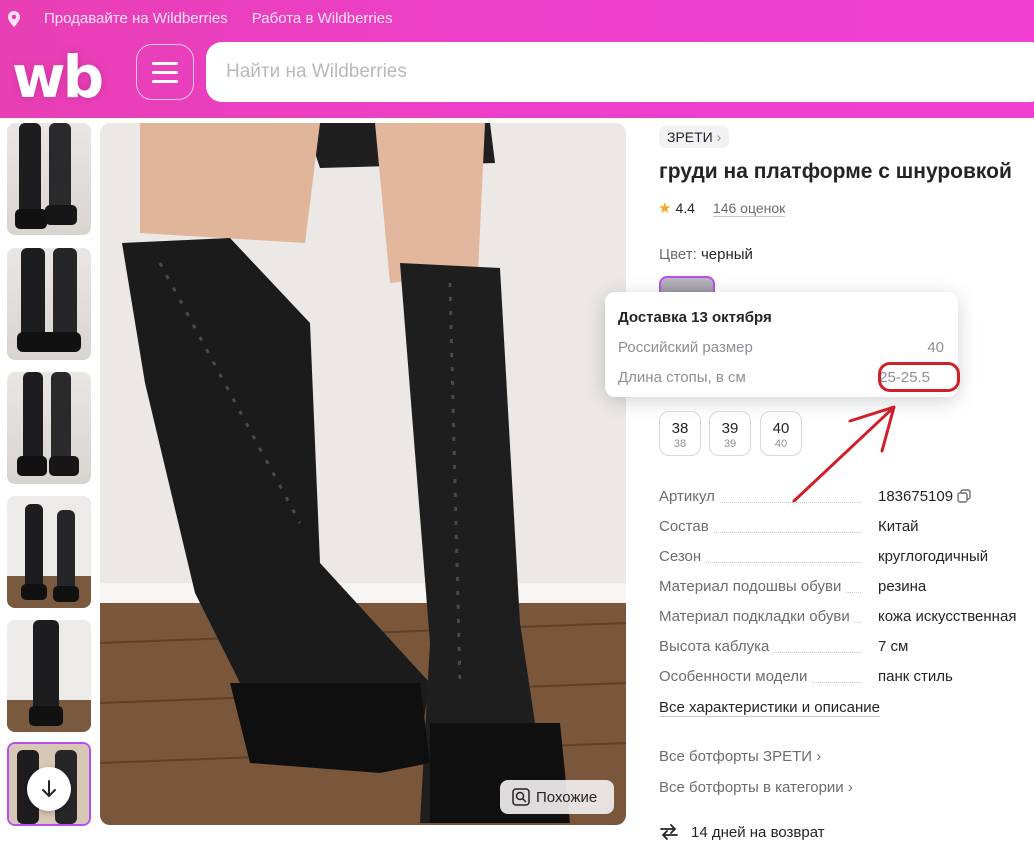 The image size is (1034, 842). What do you see at coordinates (919, 377) in the screenshot?
I see `highlight-circle` at bounding box center [919, 377].